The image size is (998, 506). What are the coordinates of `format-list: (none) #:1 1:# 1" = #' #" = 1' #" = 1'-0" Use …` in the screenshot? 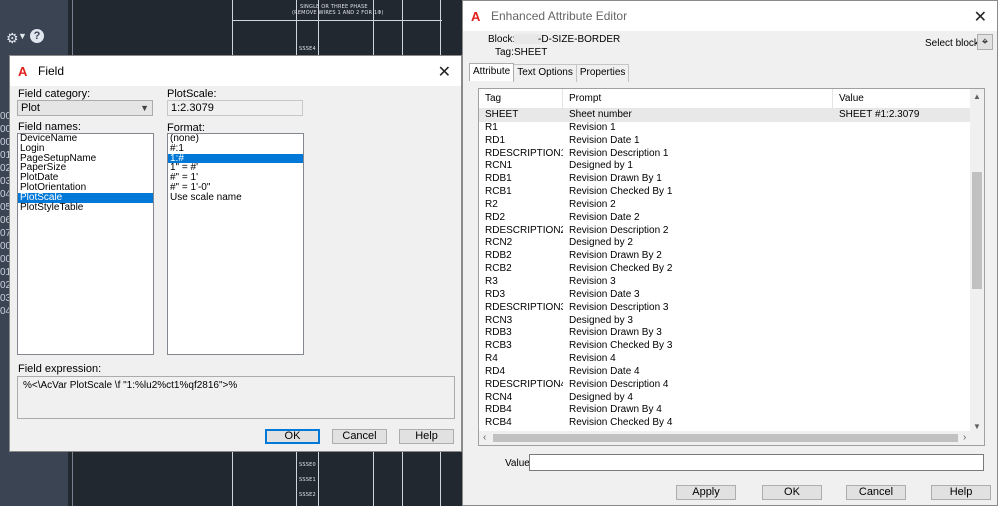 It's located at (235, 244).